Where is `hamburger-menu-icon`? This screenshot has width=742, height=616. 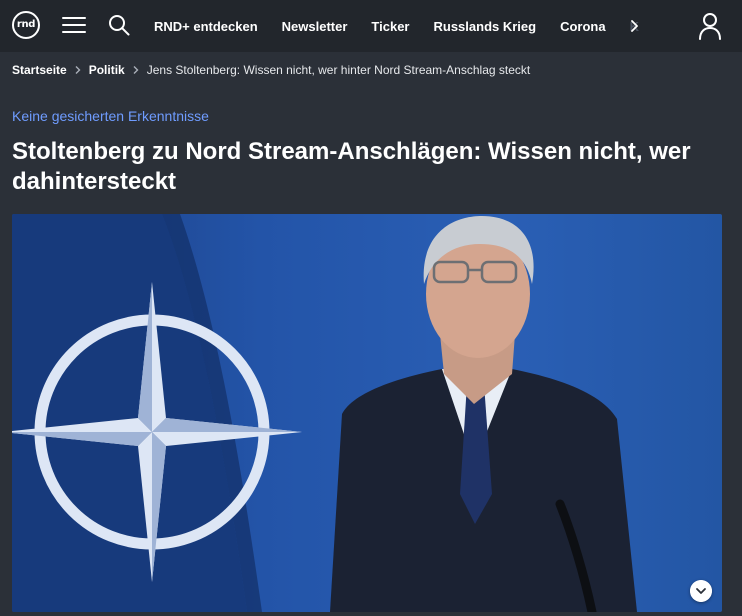
hamburger-menu-icon is located at coordinates (74, 25).